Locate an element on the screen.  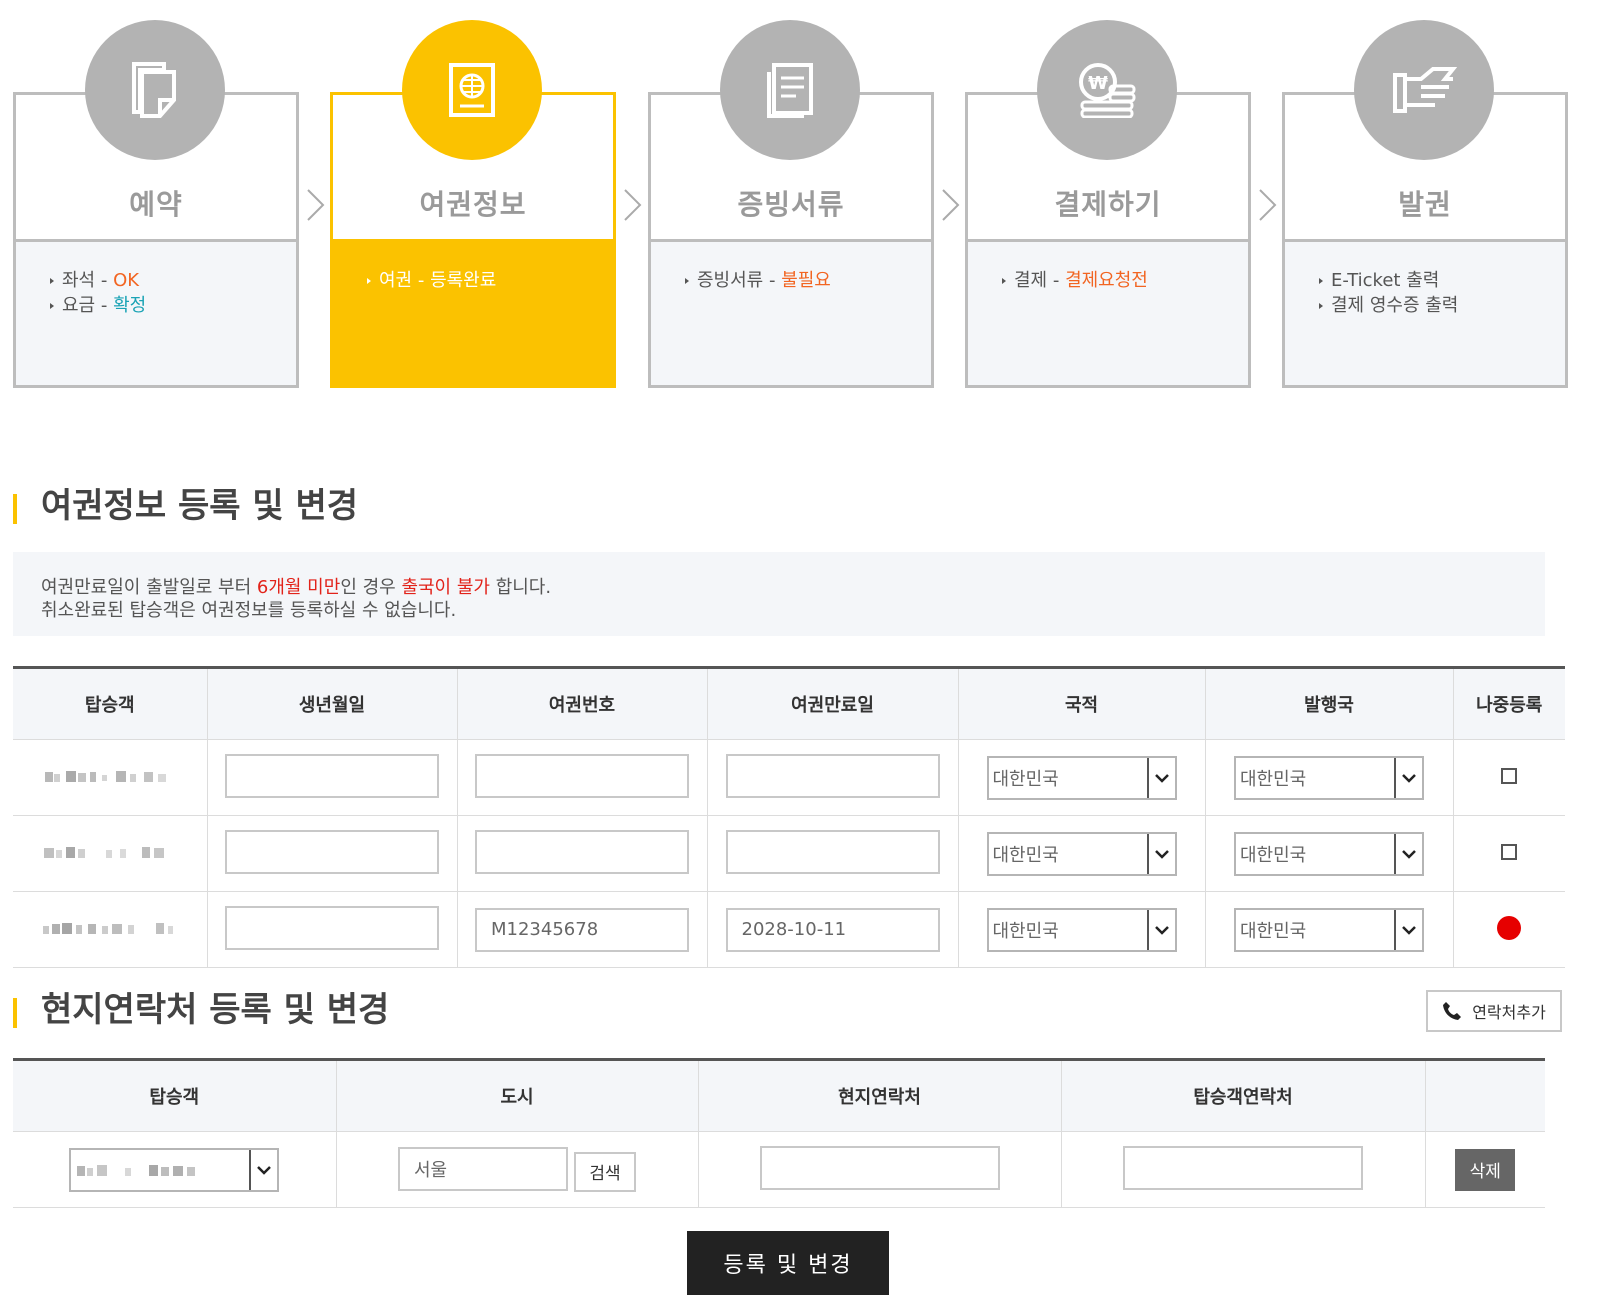
step-status-line: 증빙서류 - 불필요 is located at coordinates (808, 280).